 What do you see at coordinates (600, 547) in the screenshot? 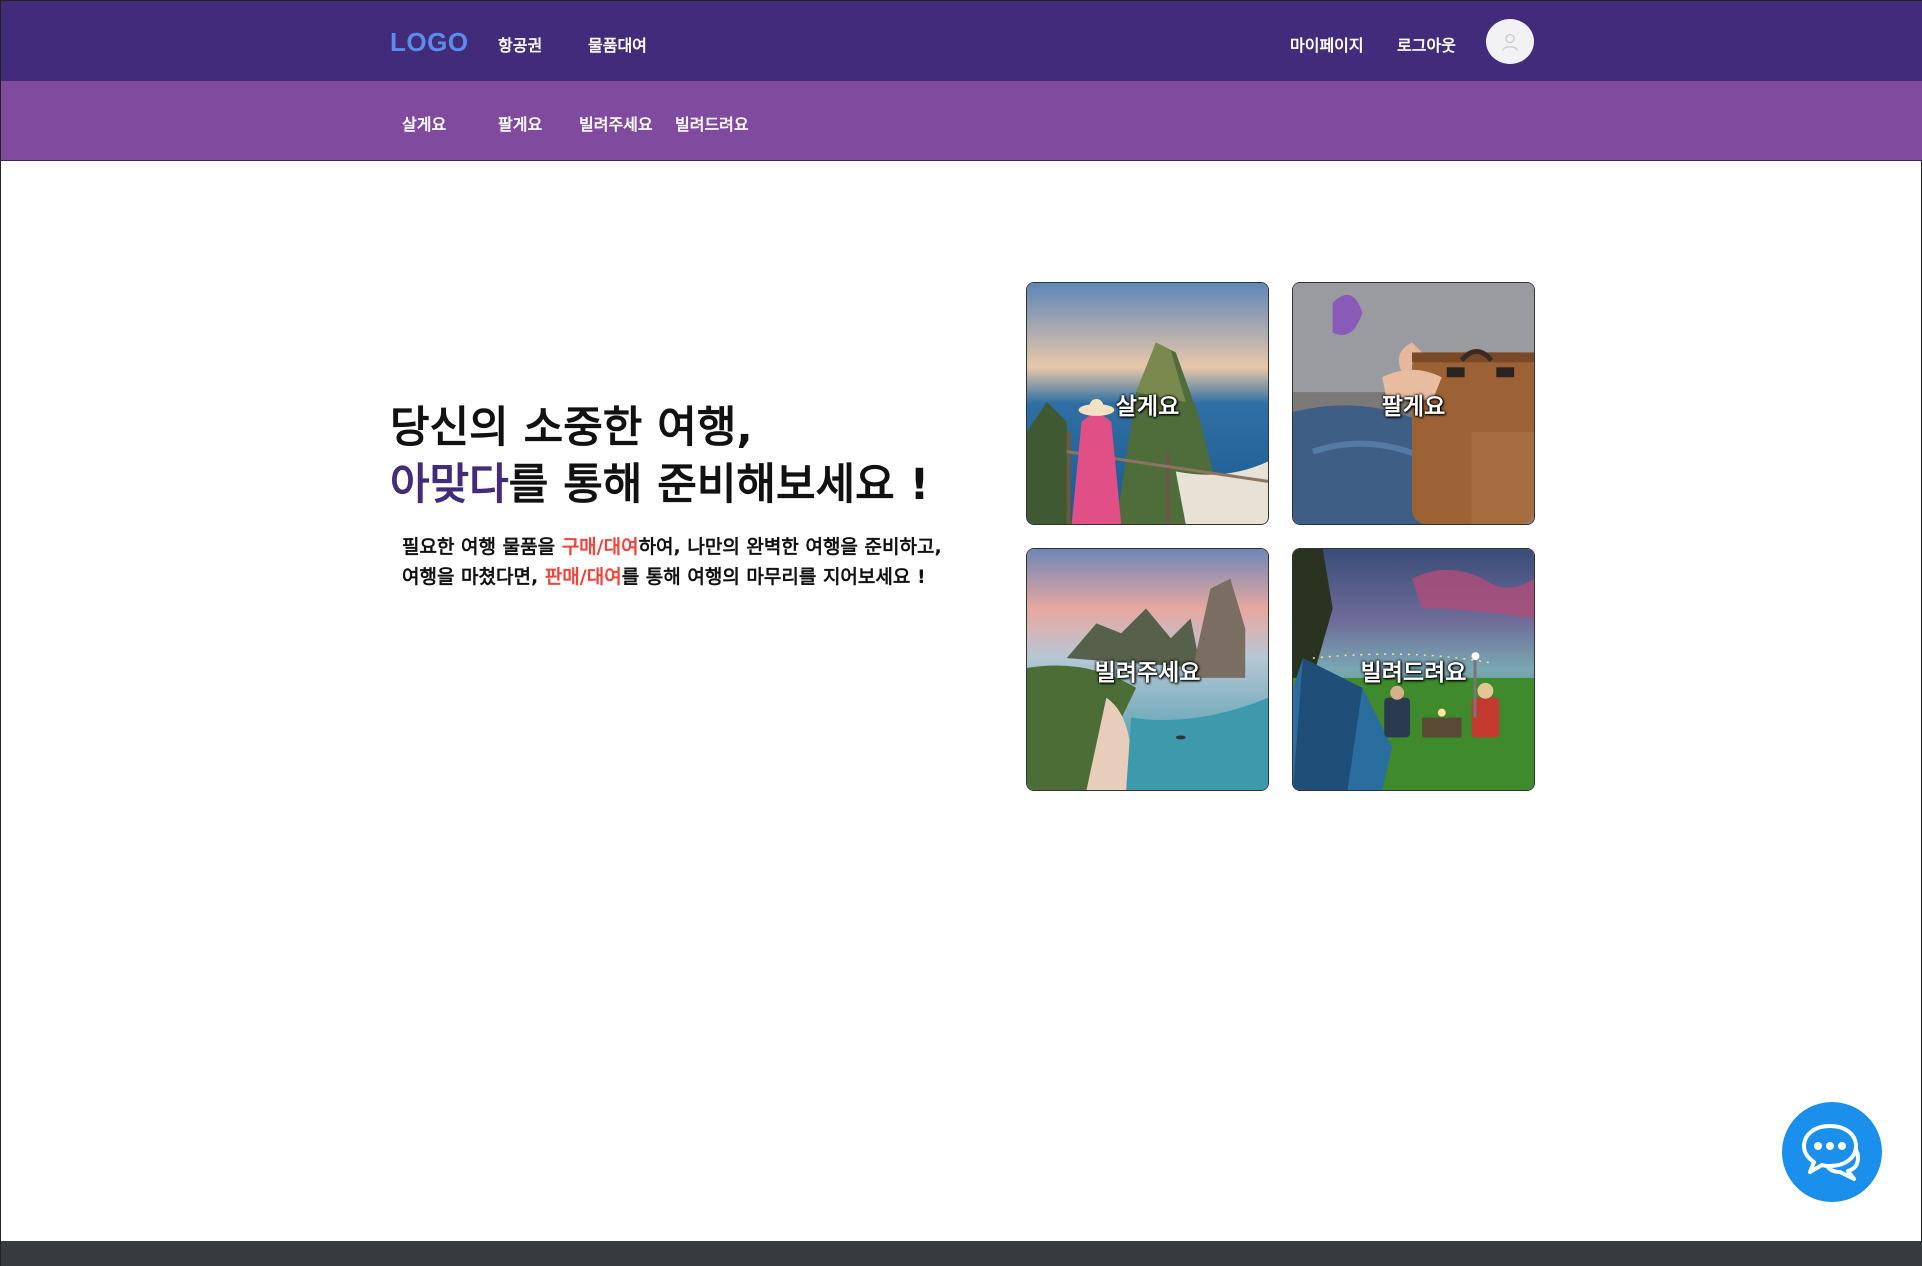
I see `desc1-highlight: 구매/대여` at bounding box center [600, 547].